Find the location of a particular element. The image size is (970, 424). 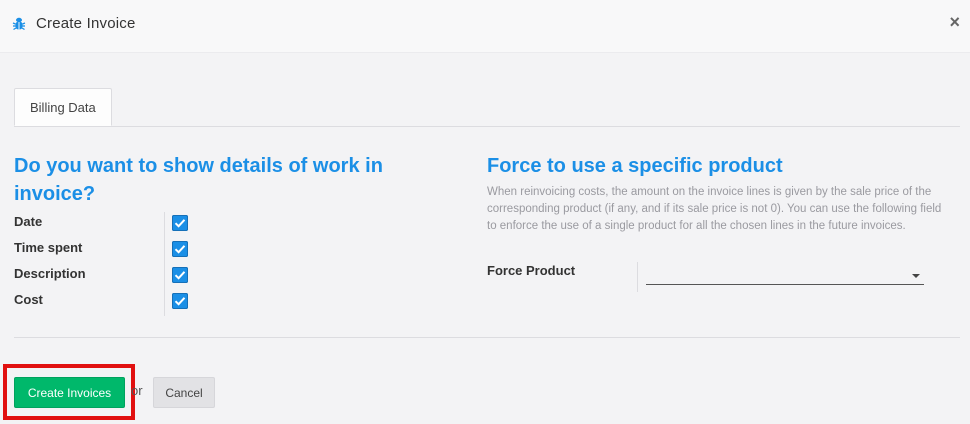

force-product-label: Force Product is located at coordinates (531, 270).